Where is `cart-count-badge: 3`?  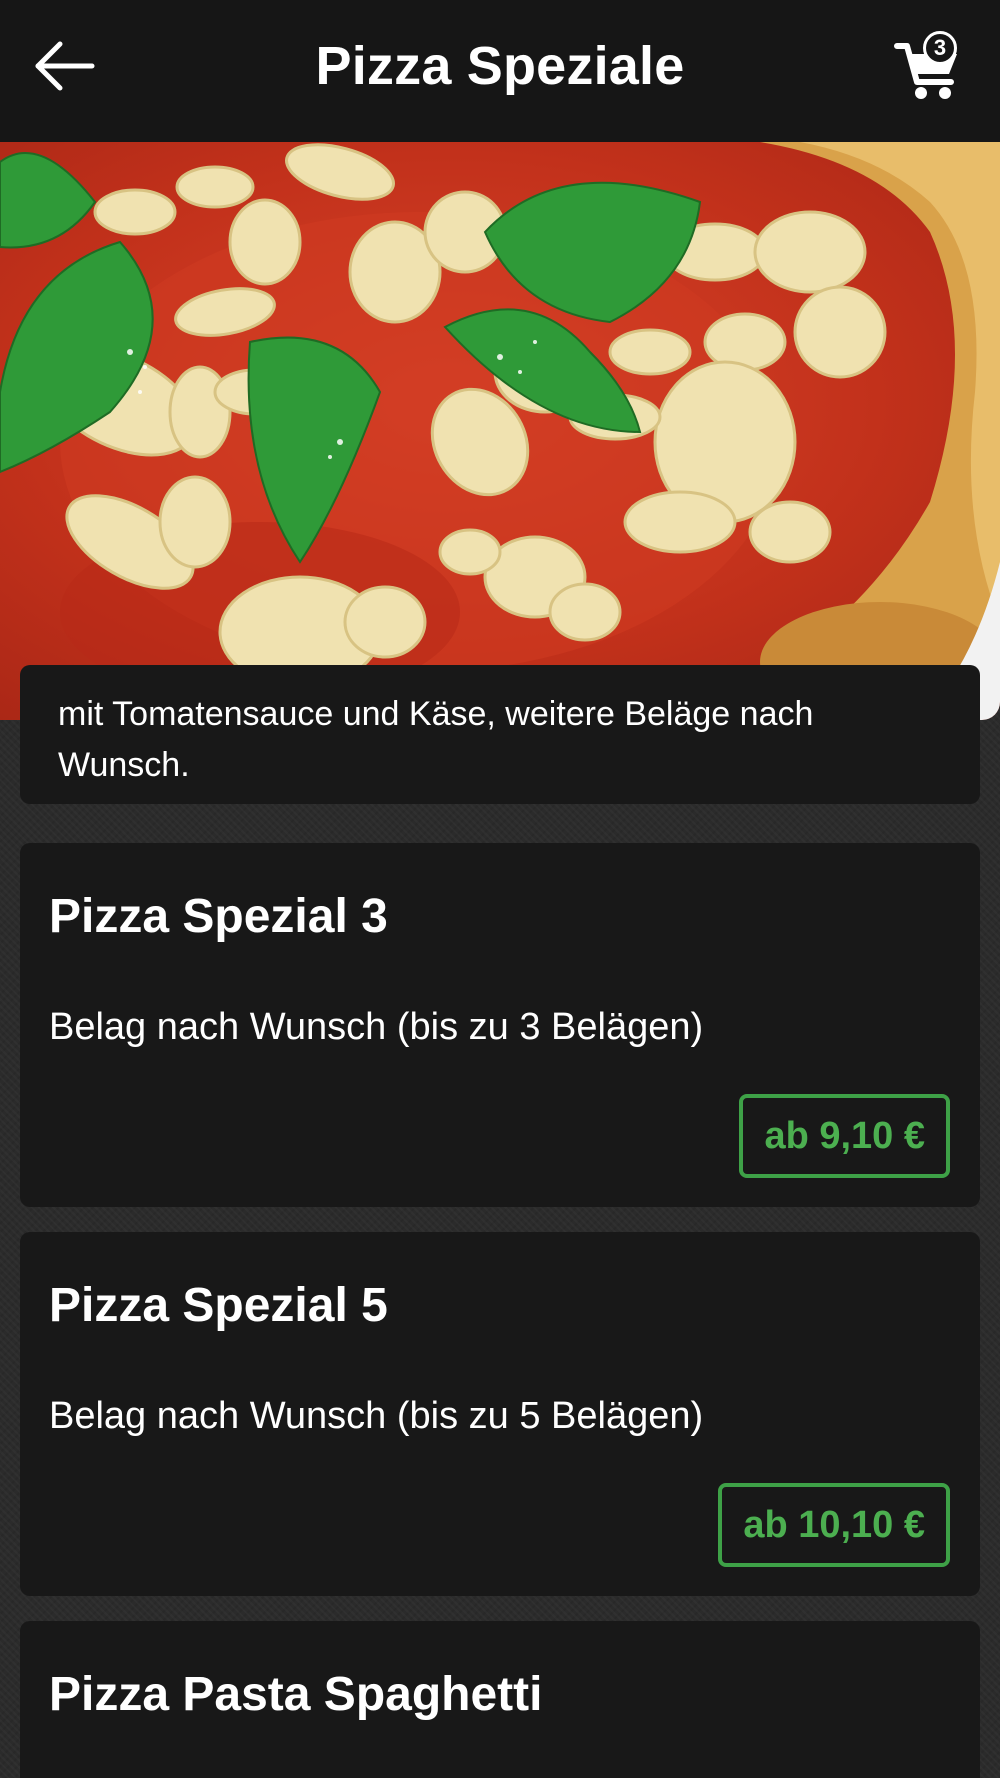 cart-count-badge: 3 is located at coordinates (940, 48).